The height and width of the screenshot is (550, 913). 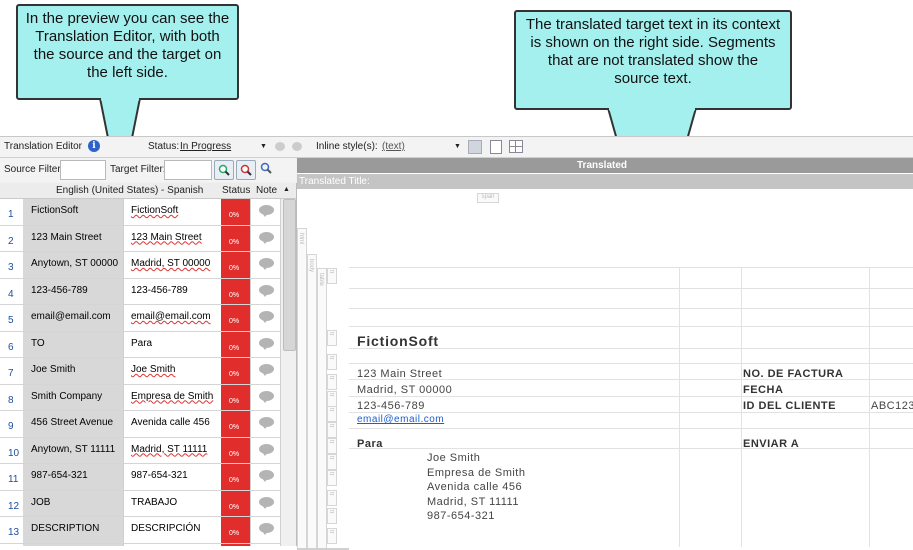 What do you see at coordinates (172, 397) in the screenshot?
I see `target-cell: Empresa de Smith` at bounding box center [172, 397].